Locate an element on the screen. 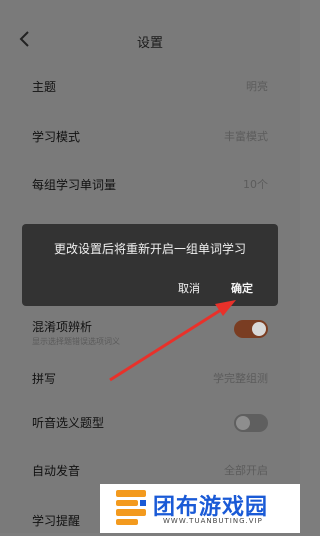 The height and width of the screenshot is (536, 320). watermark-logo-icon is located at coordinates (131, 508).